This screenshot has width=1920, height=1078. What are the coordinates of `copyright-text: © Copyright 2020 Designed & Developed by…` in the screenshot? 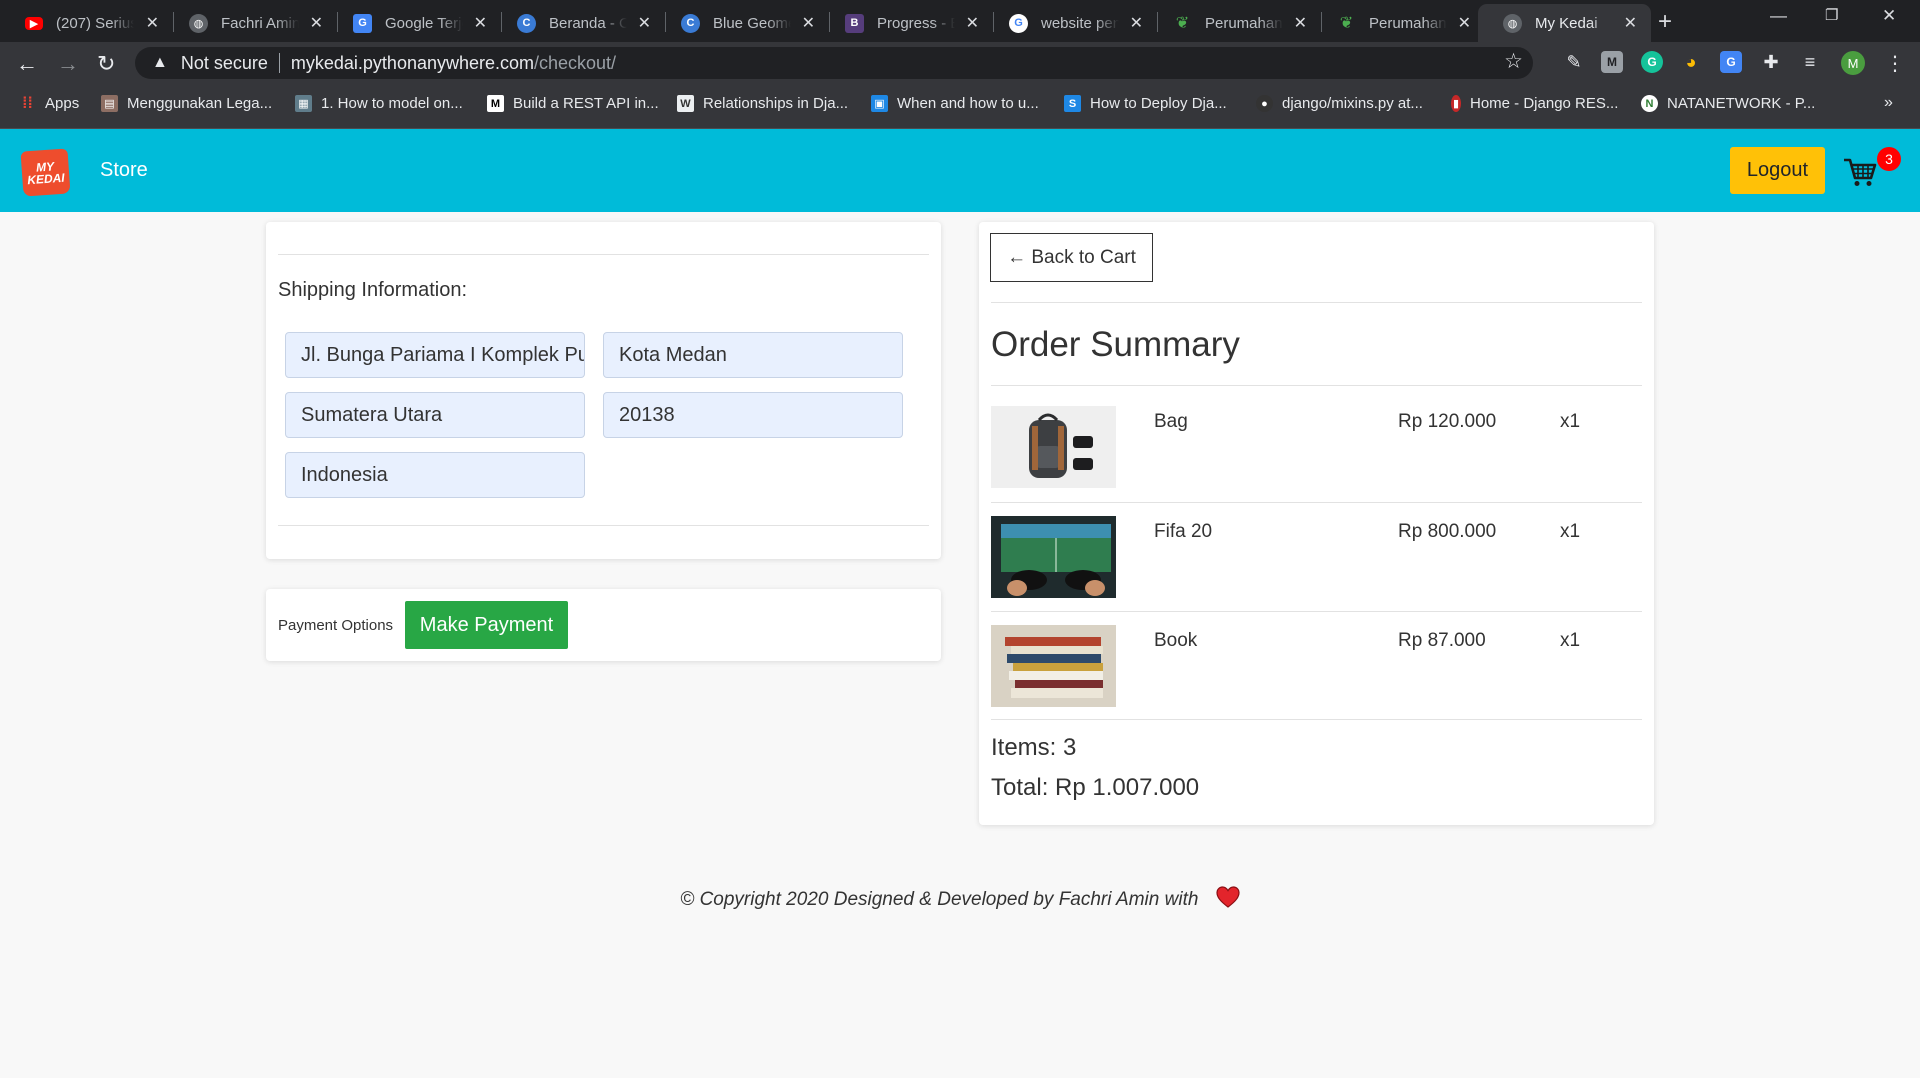 It's located at (939, 899).